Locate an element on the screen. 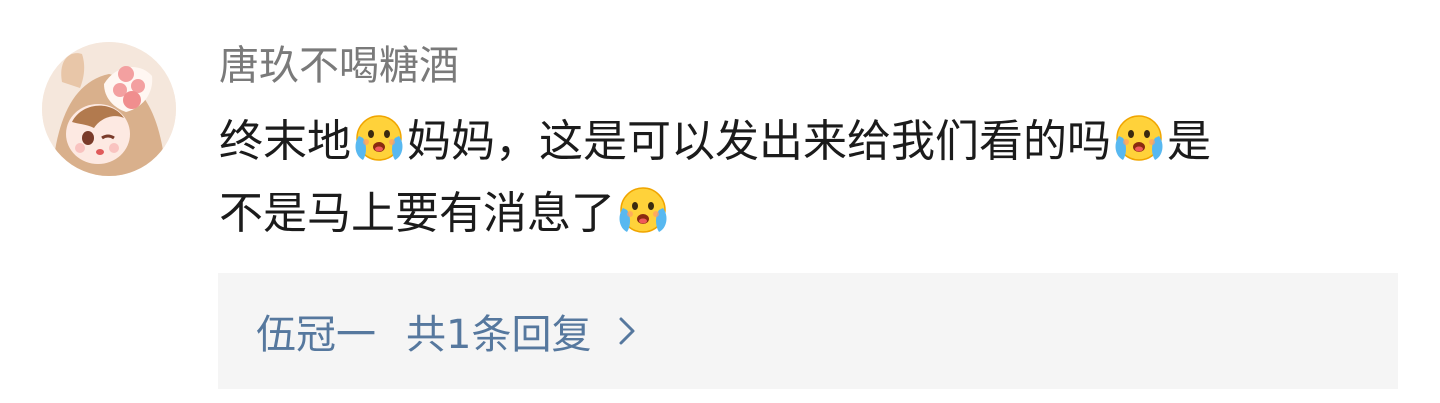  comment-text-segment: 妈妈，这是可以发出来给我们看的吗 is located at coordinates (759, 141).